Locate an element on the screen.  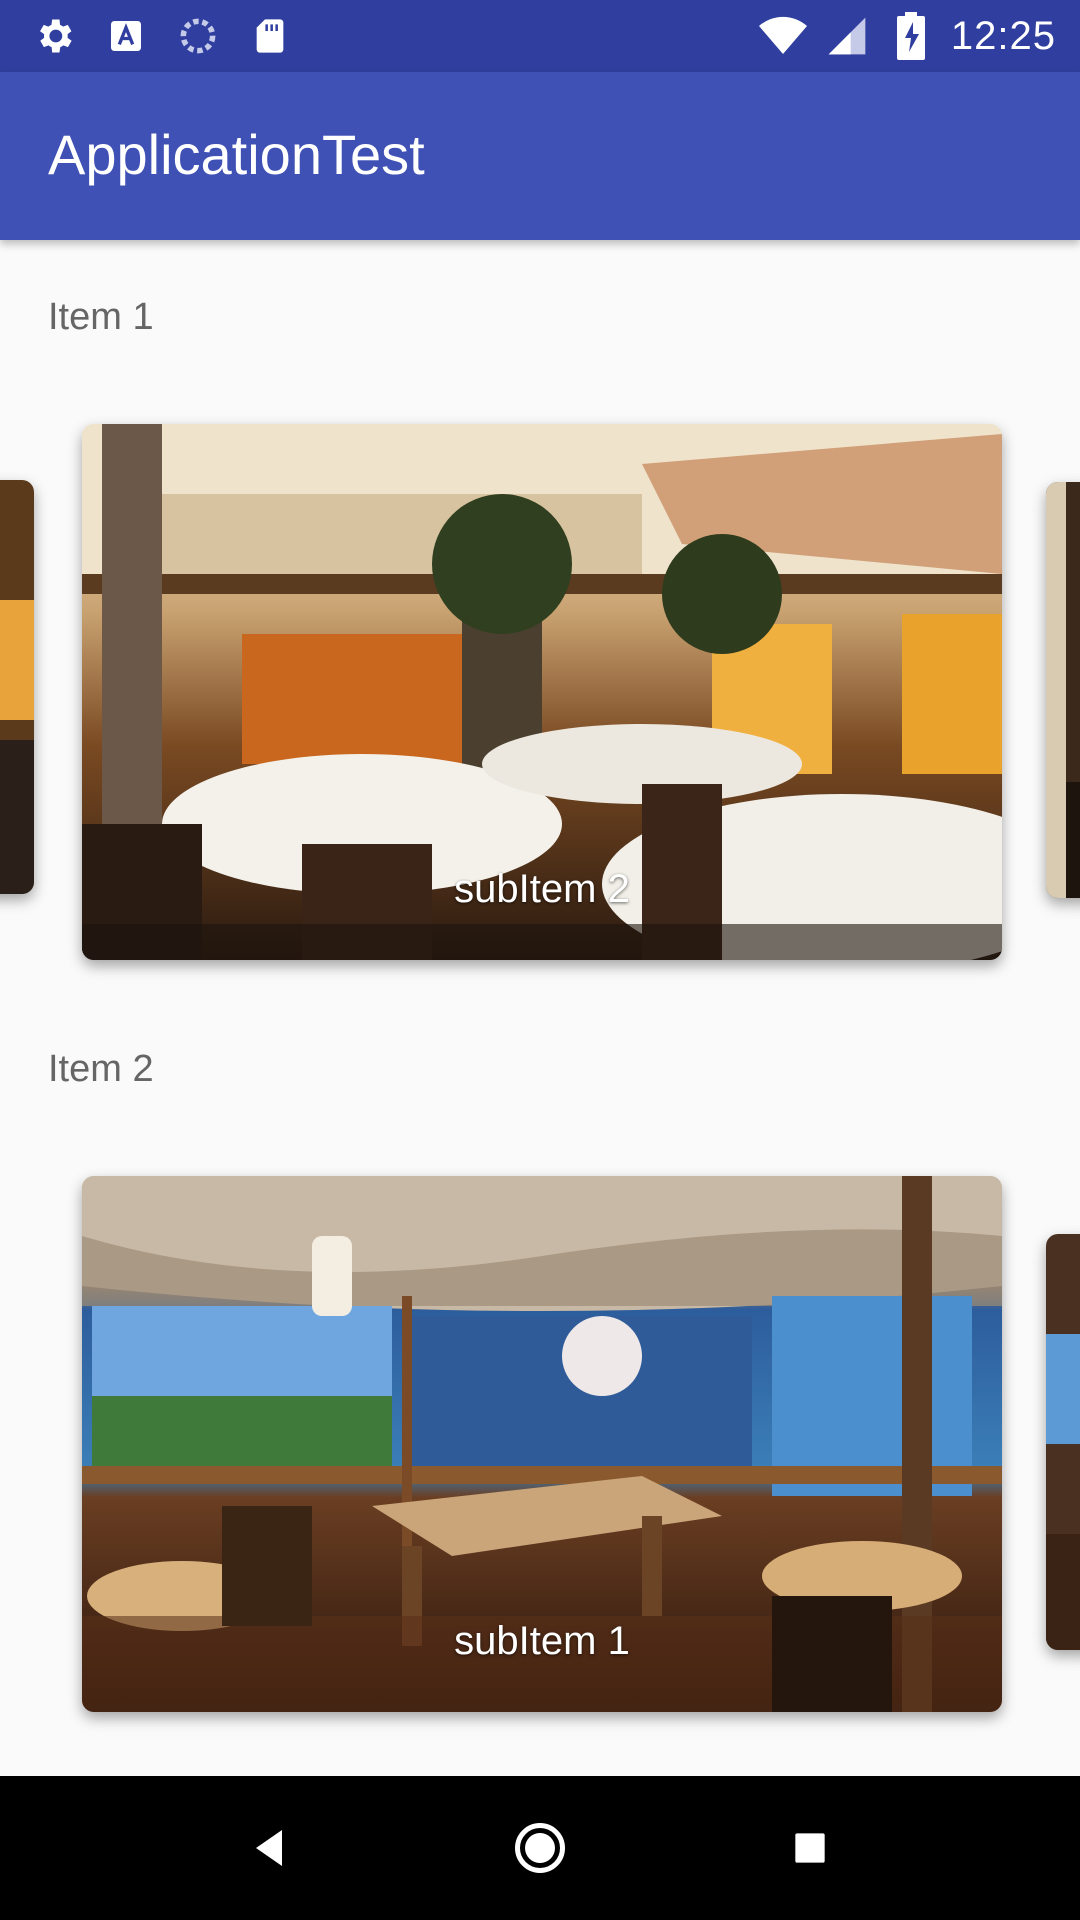
section-title: Item 1 is located at coordinates (101, 317).